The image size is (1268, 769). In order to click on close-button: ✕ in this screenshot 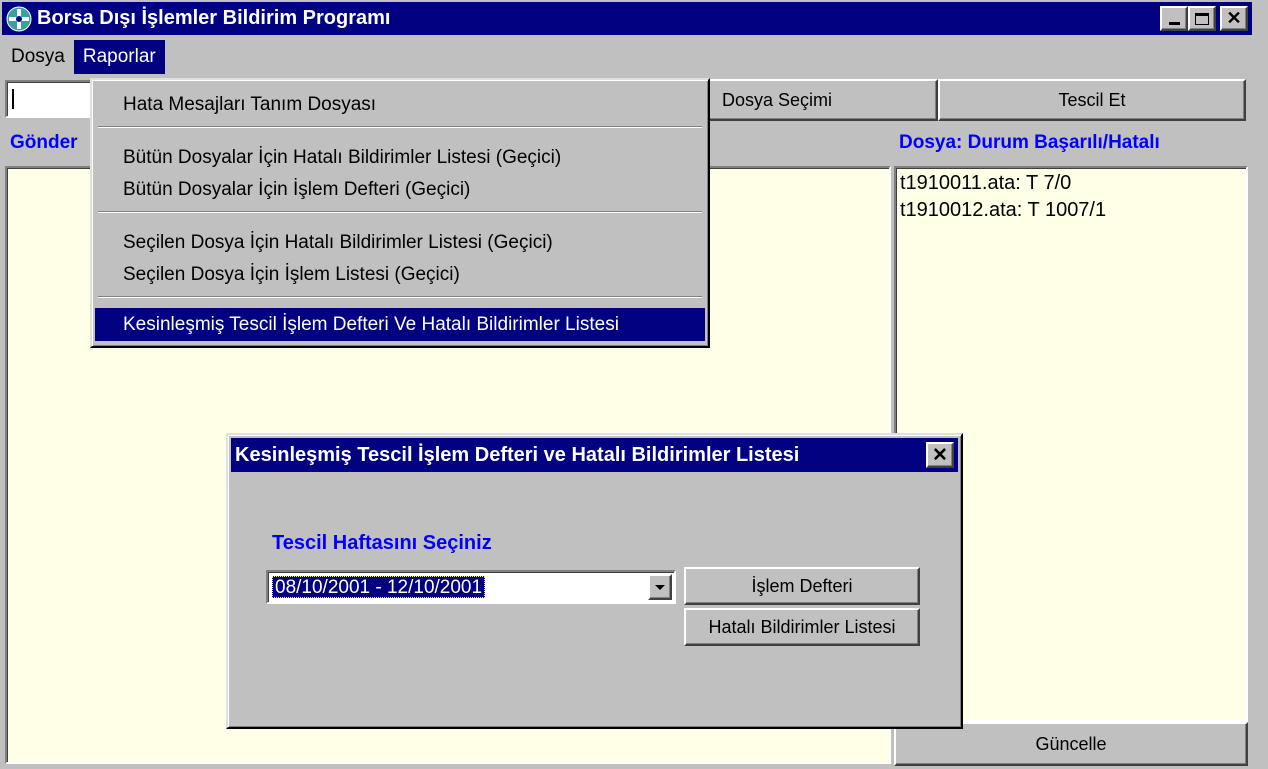, I will do `click(1234, 18)`.